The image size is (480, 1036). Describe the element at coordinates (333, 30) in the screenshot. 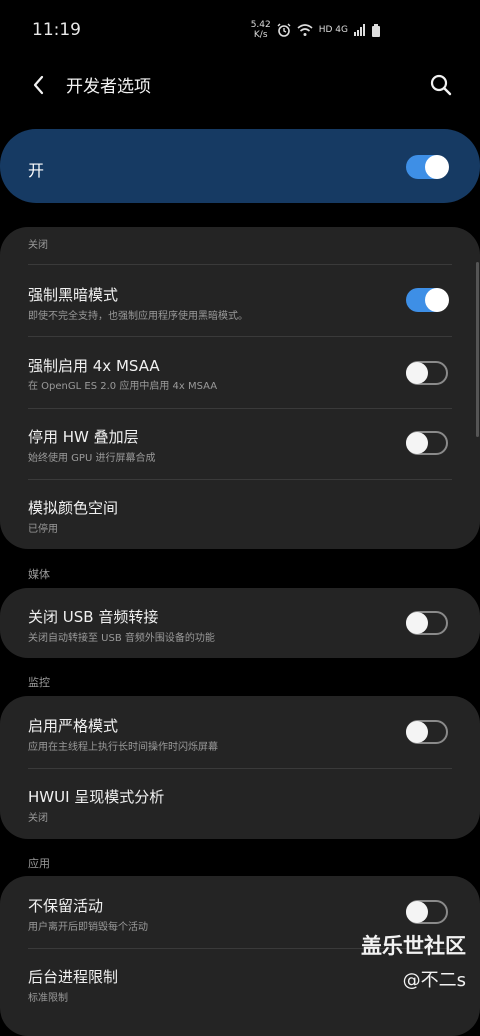

I see `network-type: HD 4G` at that location.